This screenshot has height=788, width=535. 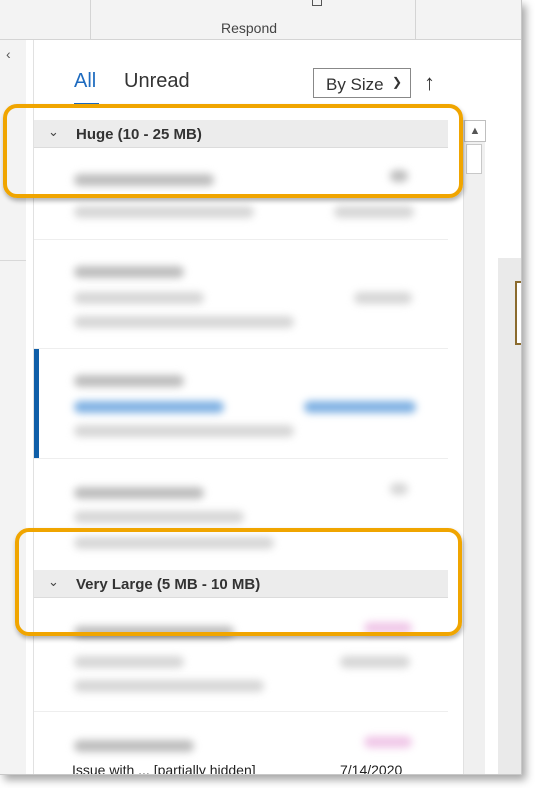 What do you see at coordinates (371, 768) in the screenshot?
I see `message-date: 7/14/2020` at bounding box center [371, 768].